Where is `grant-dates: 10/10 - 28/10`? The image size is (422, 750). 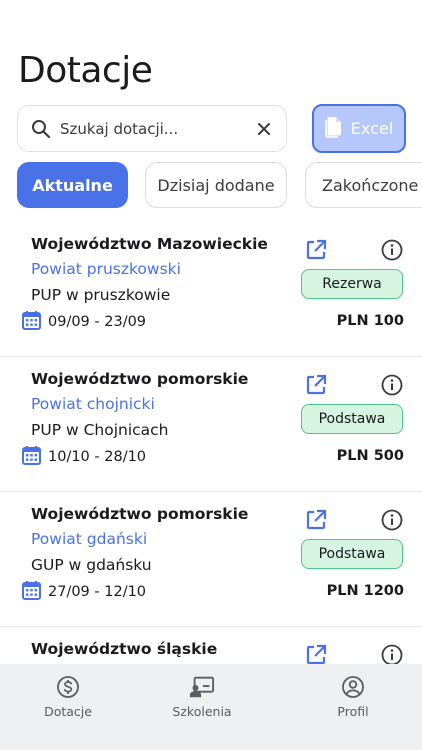 grant-dates: 10/10 - 28/10 is located at coordinates (84, 457).